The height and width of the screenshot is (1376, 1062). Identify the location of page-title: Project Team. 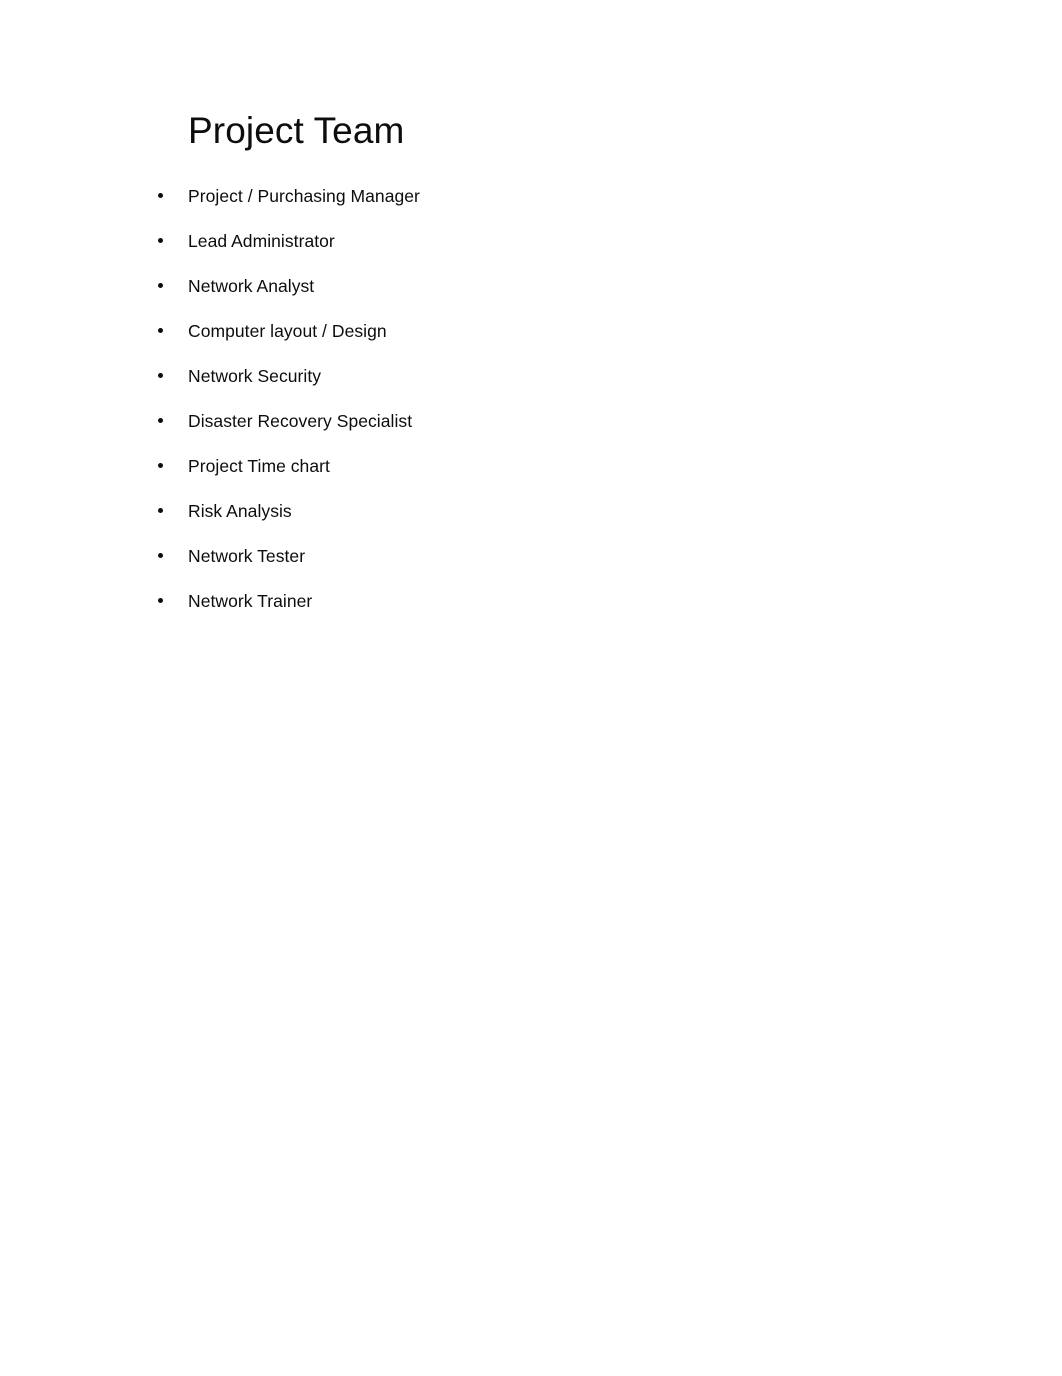
(296, 130).